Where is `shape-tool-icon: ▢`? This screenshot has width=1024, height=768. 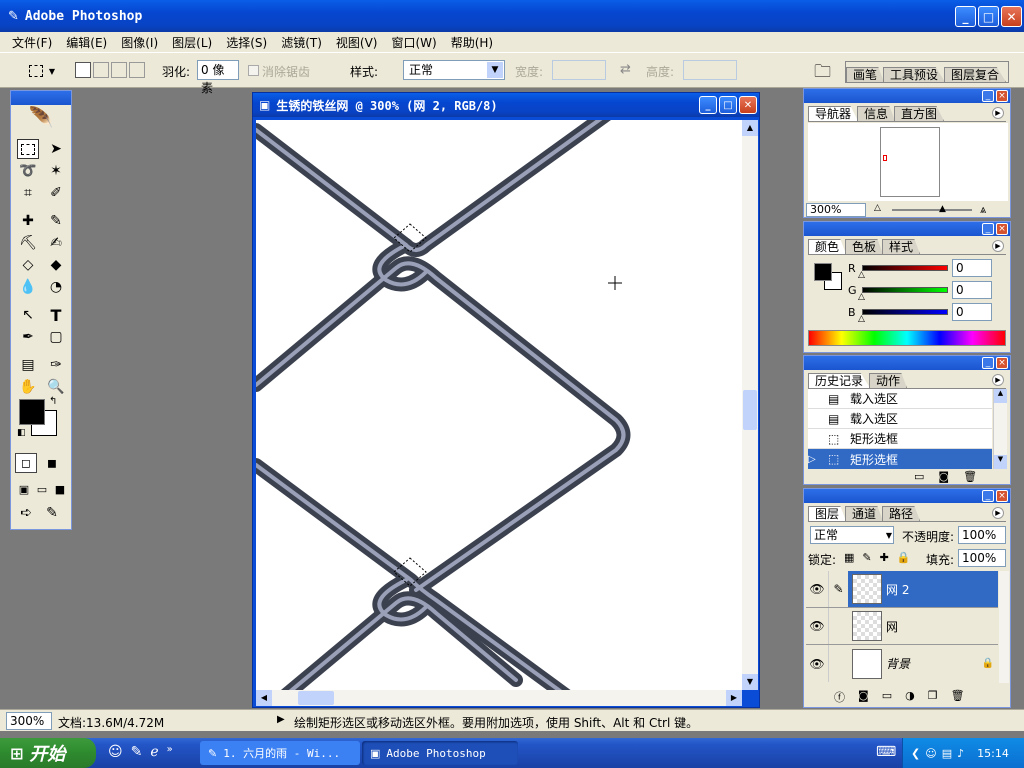 shape-tool-icon: ▢ is located at coordinates (56, 337).